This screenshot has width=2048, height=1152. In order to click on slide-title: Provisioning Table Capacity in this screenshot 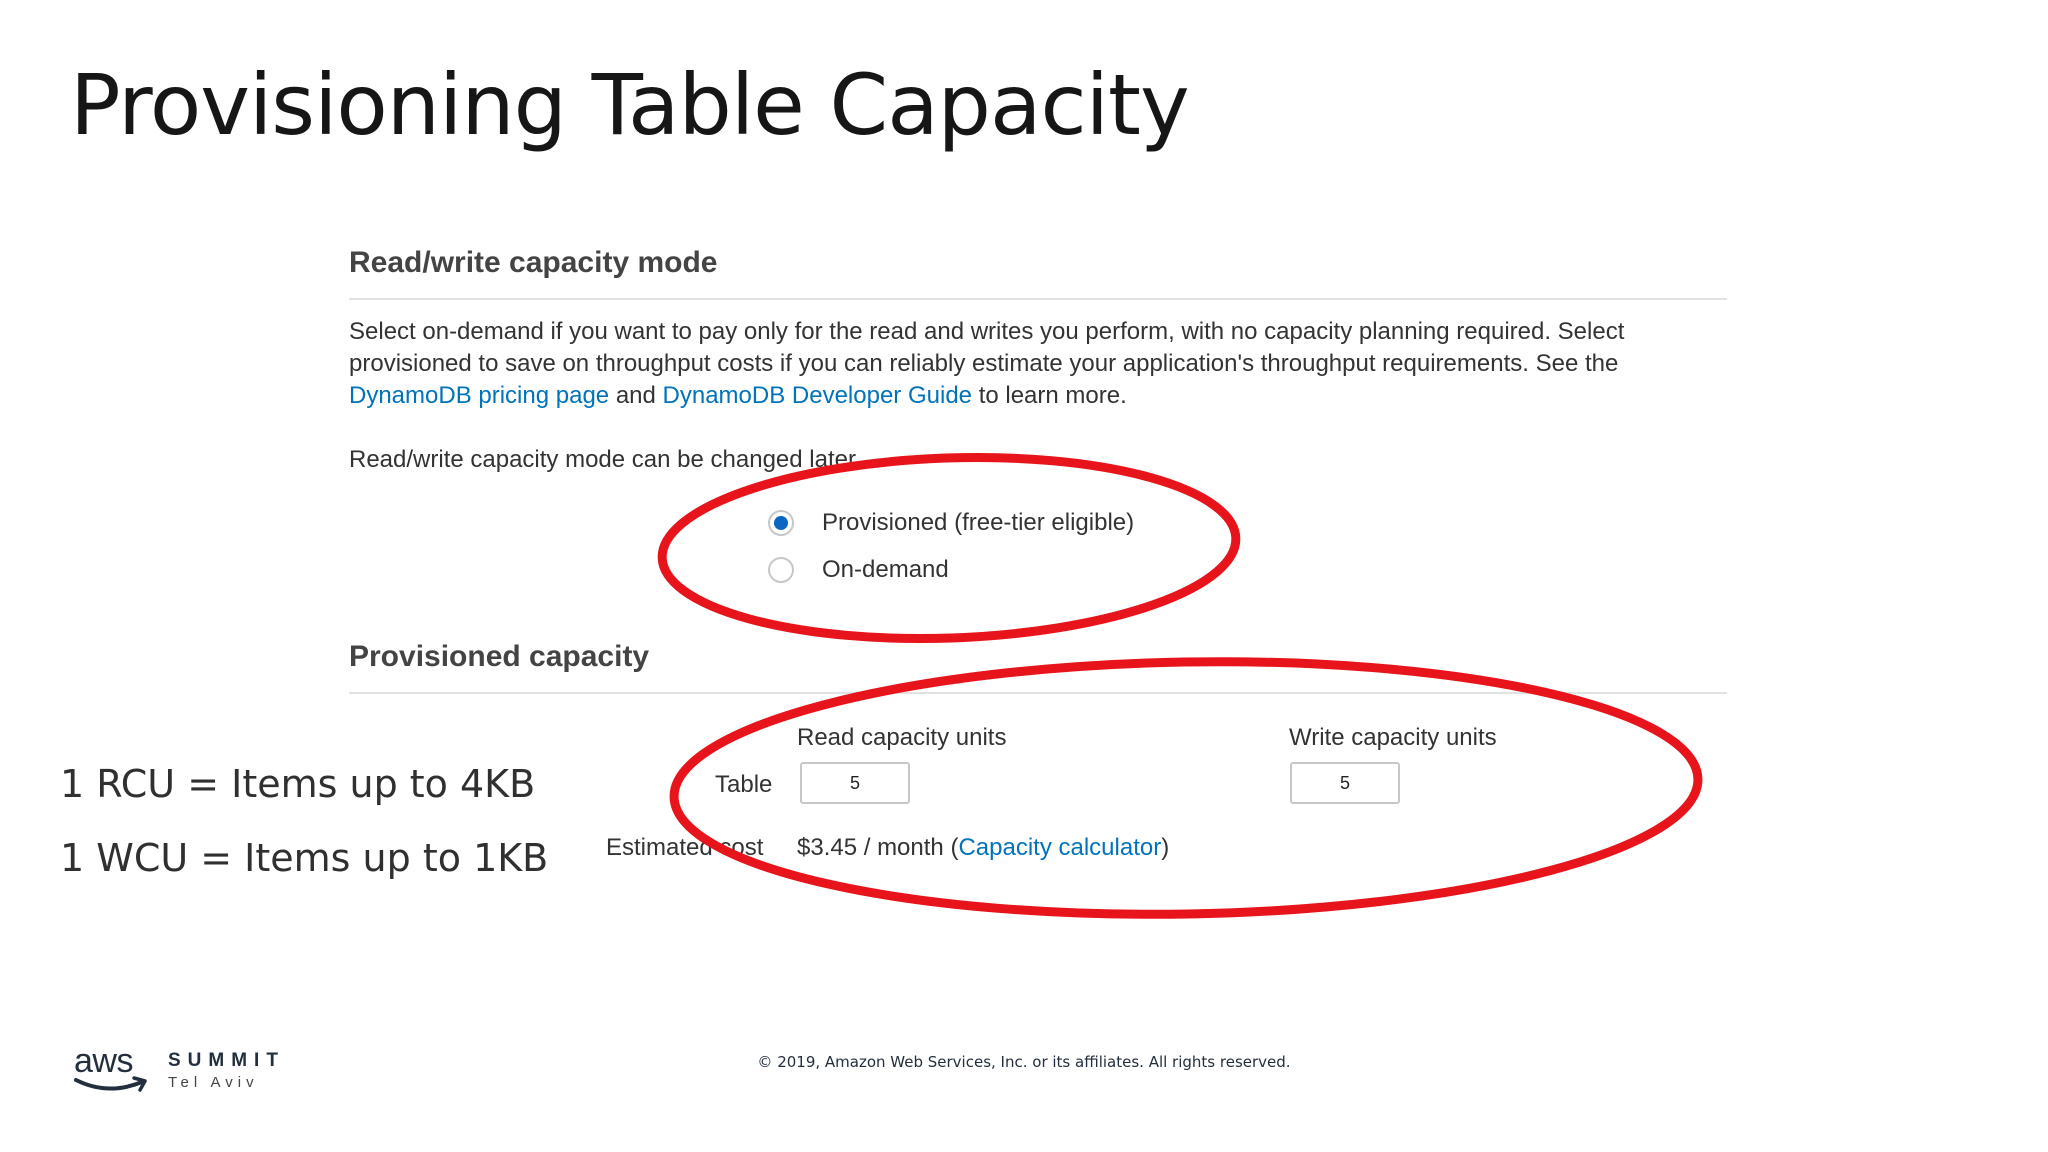, I will do `click(630, 105)`.